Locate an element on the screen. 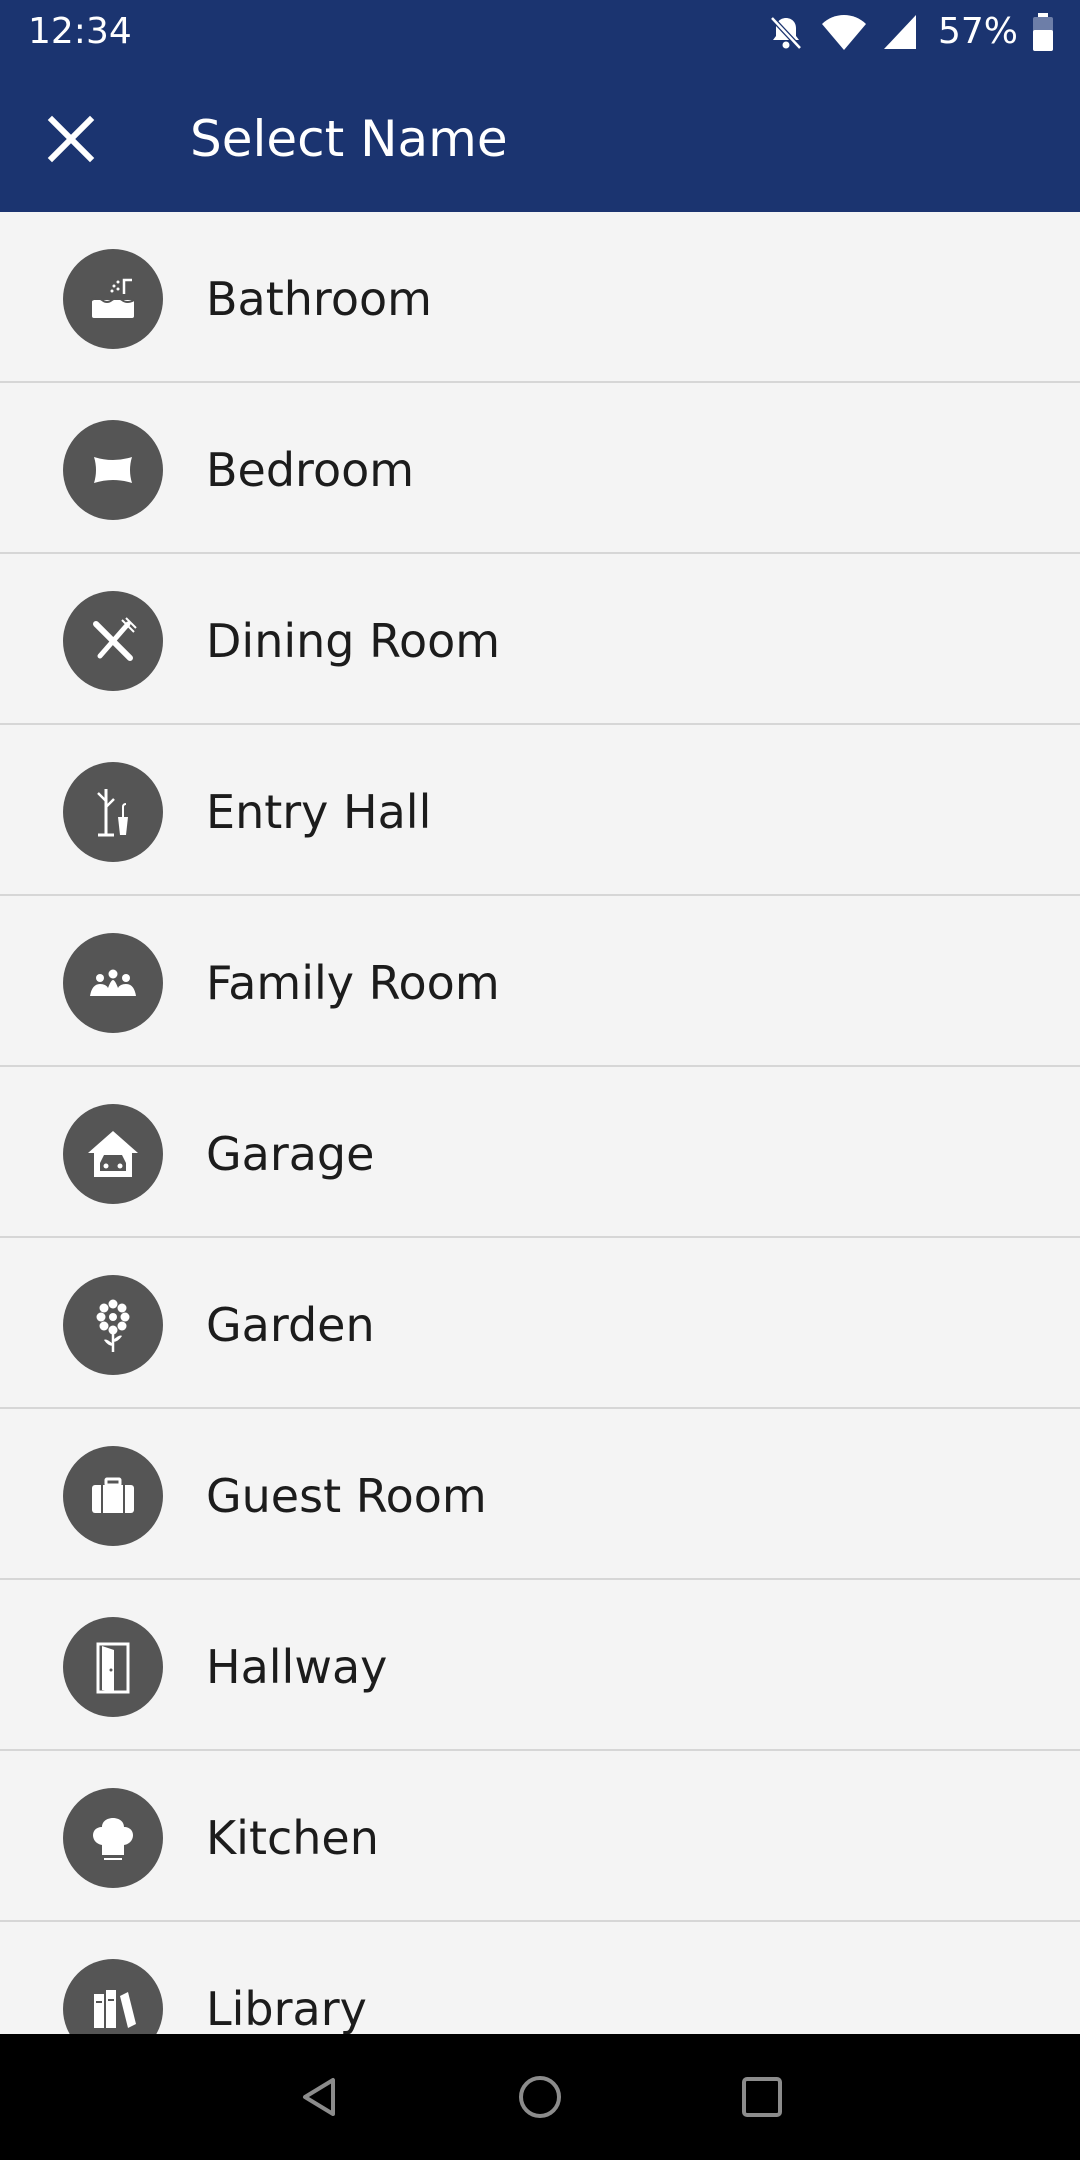 Image resolution: width=1080 pixels, height=2160 pixels. list-item-label: Garage is located at coordinates (290, 1154).